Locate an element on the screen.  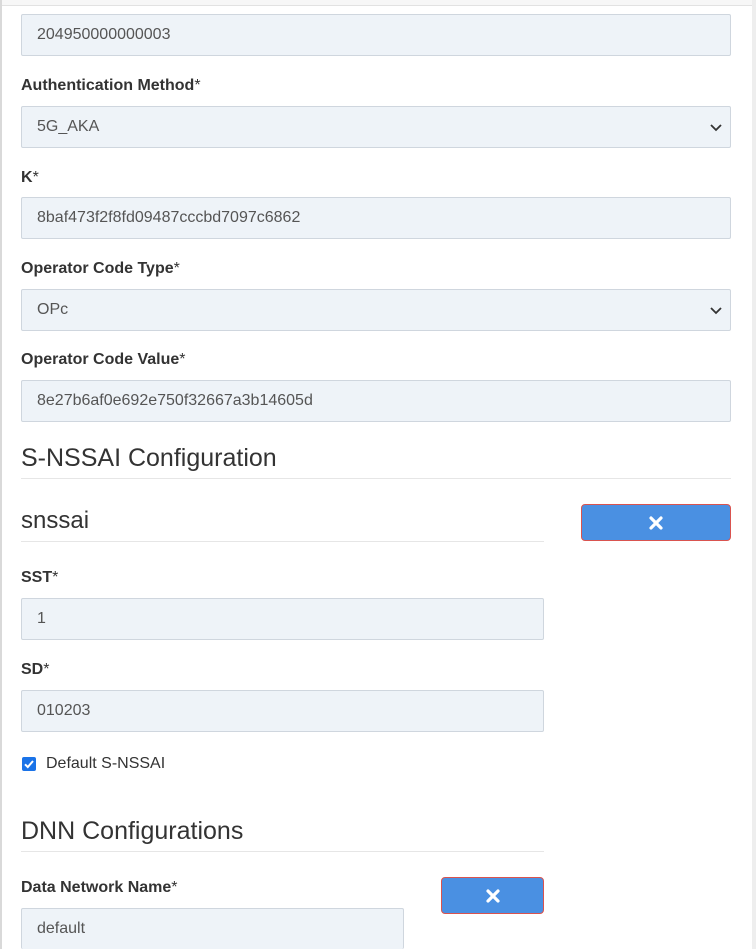
dnn-section-divider is located at coordinates (282, 851).